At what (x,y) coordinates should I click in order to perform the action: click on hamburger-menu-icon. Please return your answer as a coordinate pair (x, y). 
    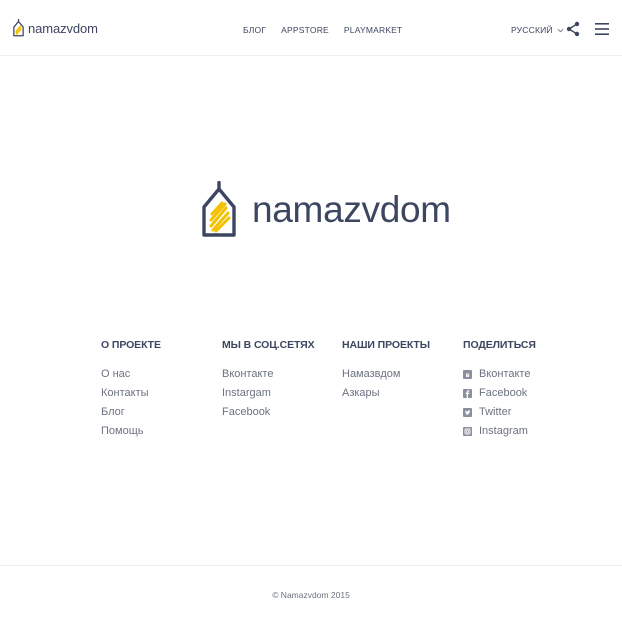
    Looking at the image, I should click on (602, 29).